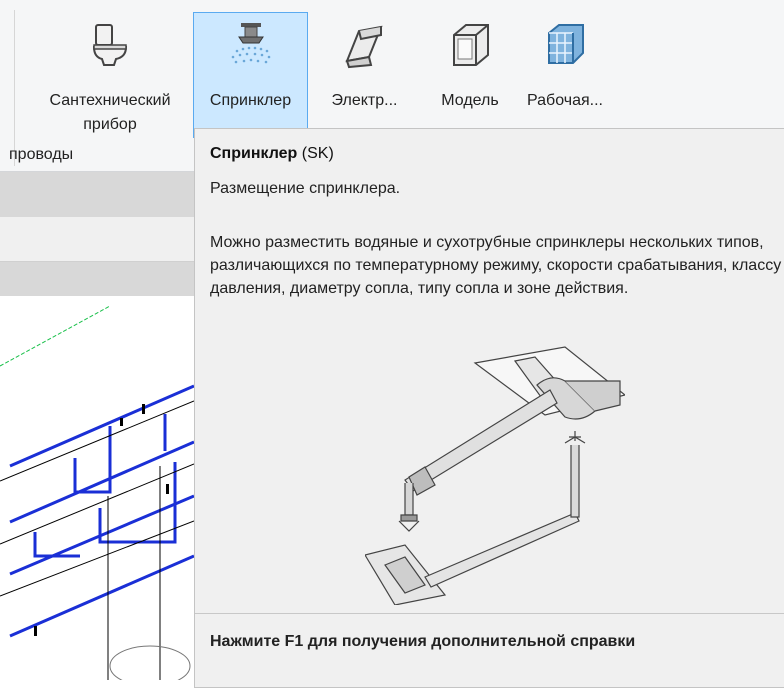  I want to click on tooltip-title: Спринклер (SK), so click(272, 154).